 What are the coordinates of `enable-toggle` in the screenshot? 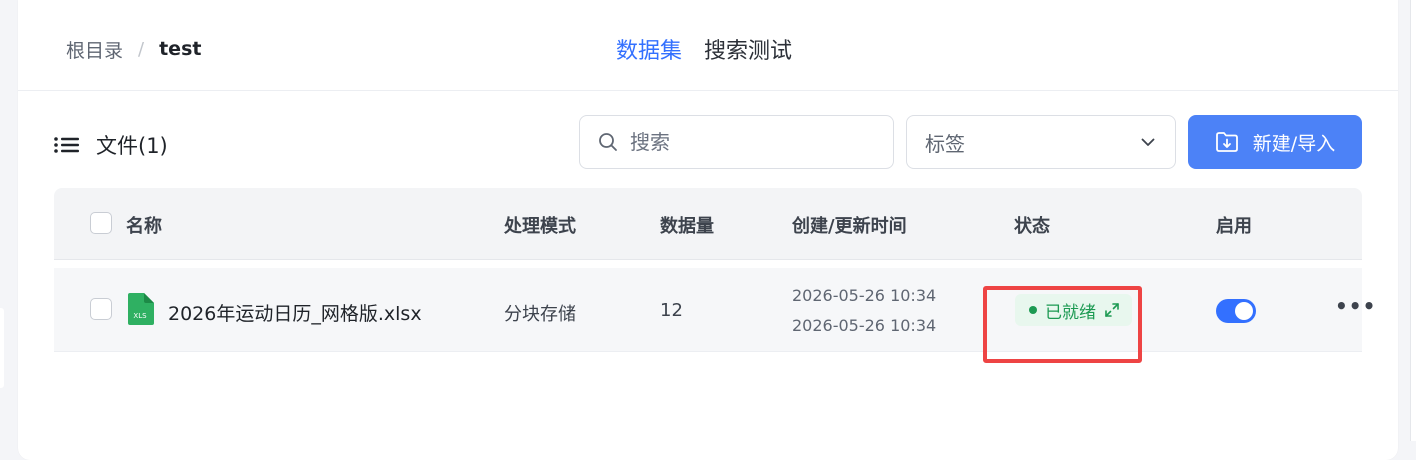 It's located at (1236, 311).